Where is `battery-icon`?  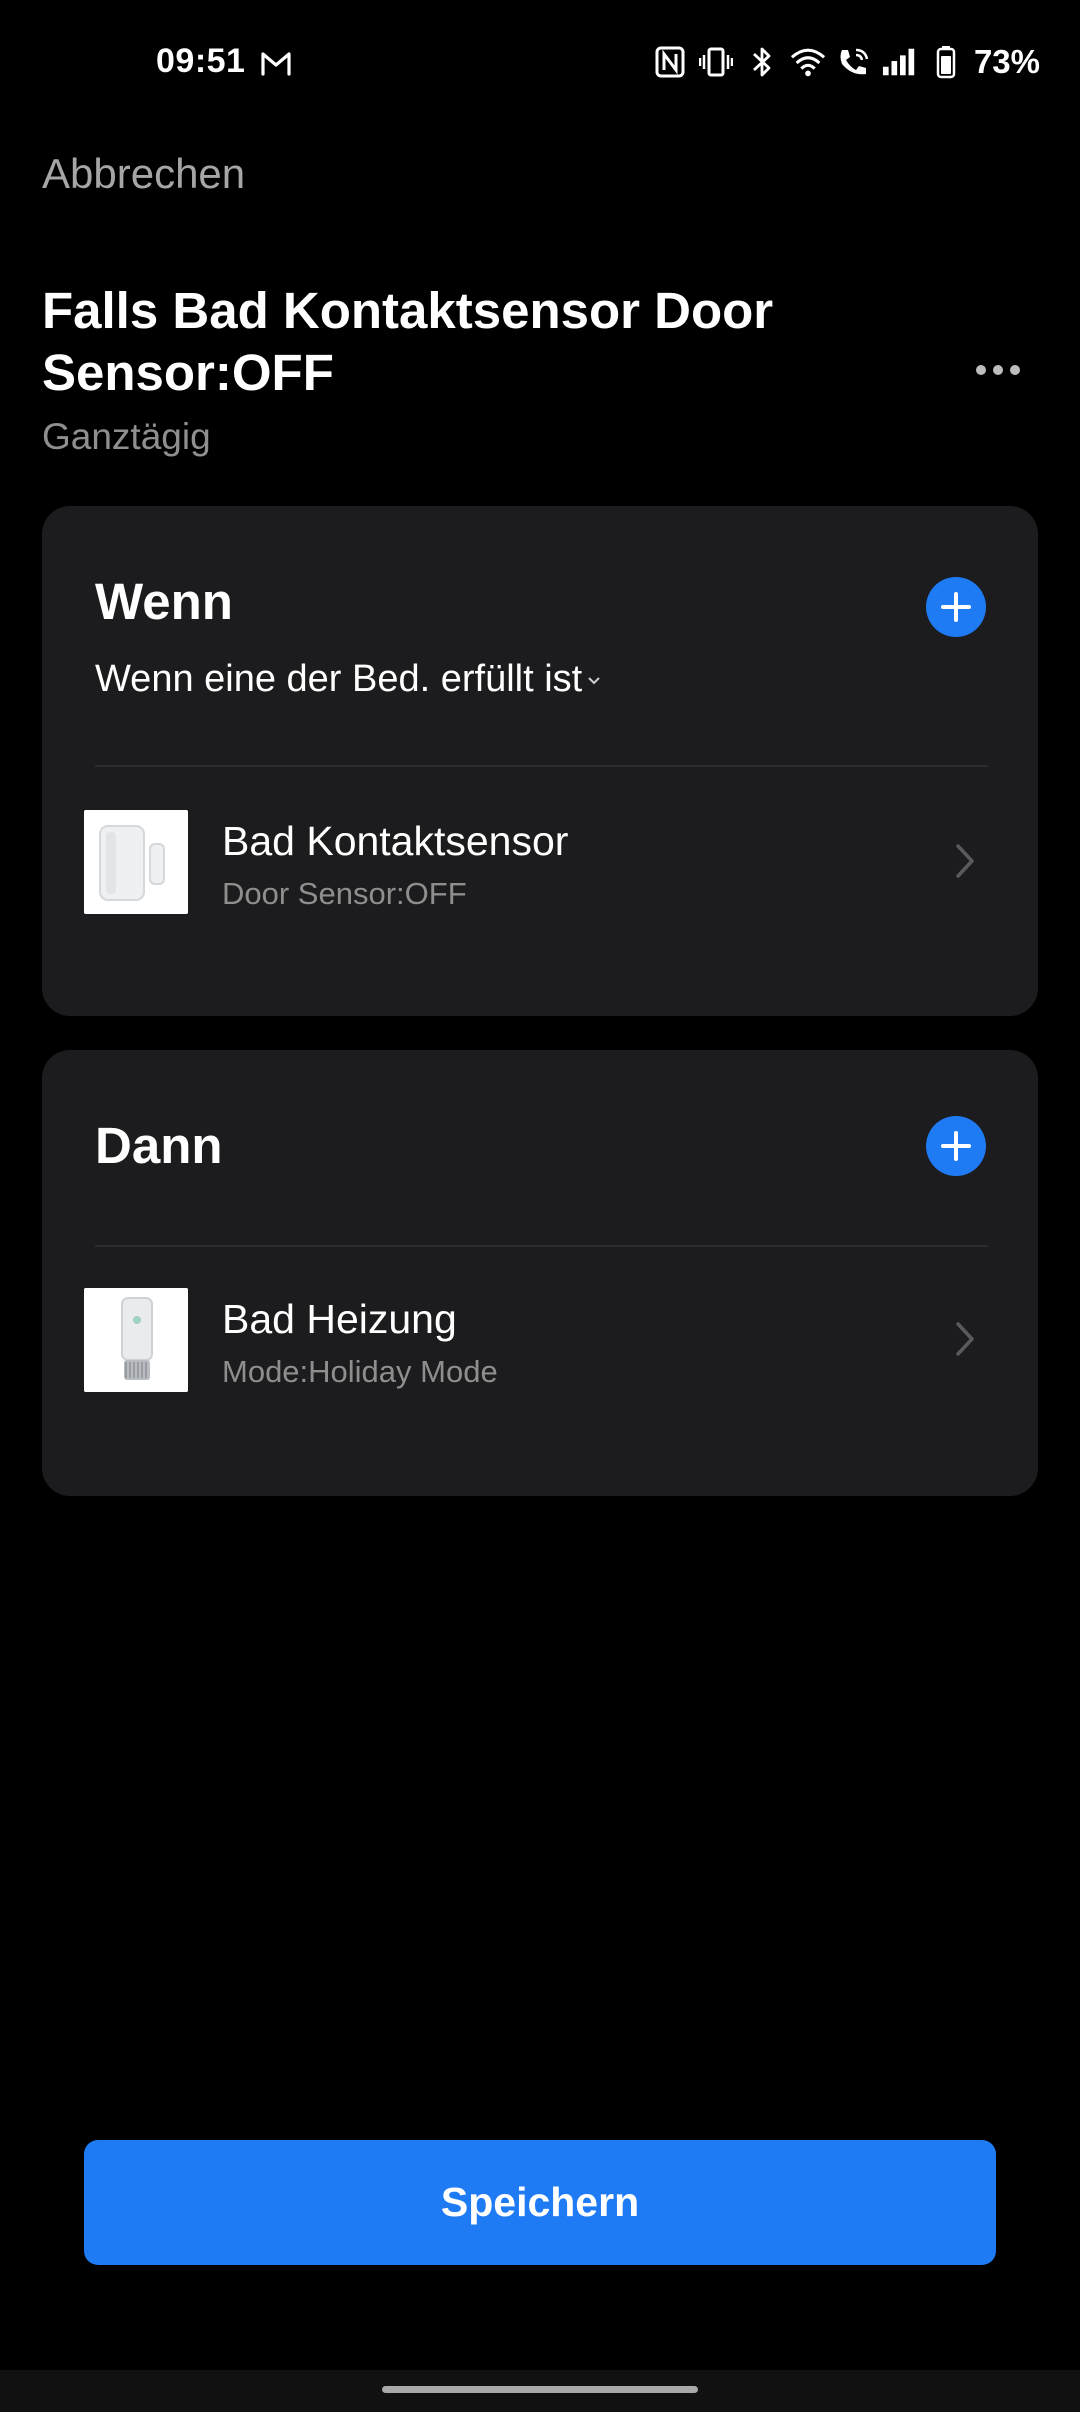 battery-icon is located at coordinates (946, 62).